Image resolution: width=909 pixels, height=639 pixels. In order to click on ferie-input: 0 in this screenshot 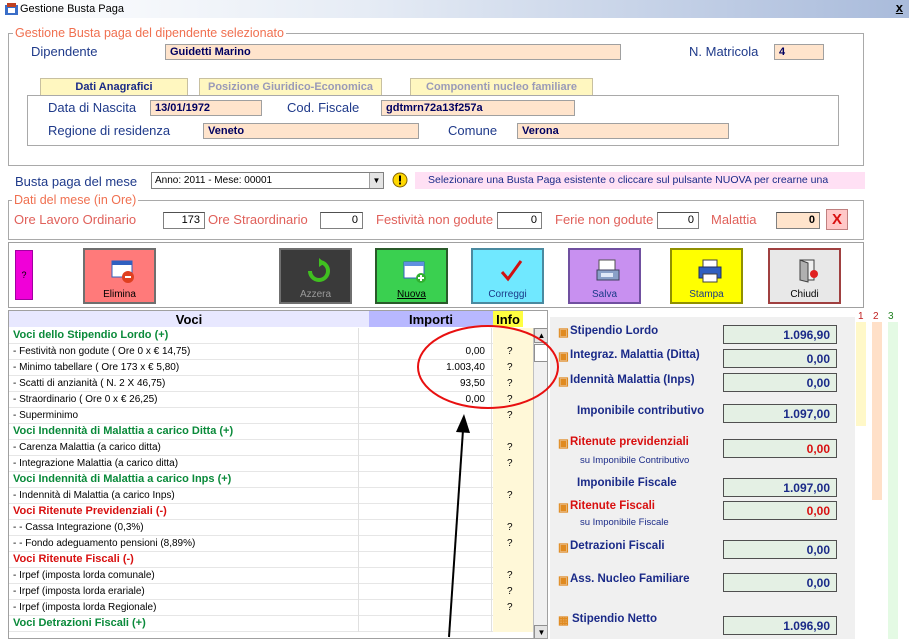, I will do `click(678, 220)`.